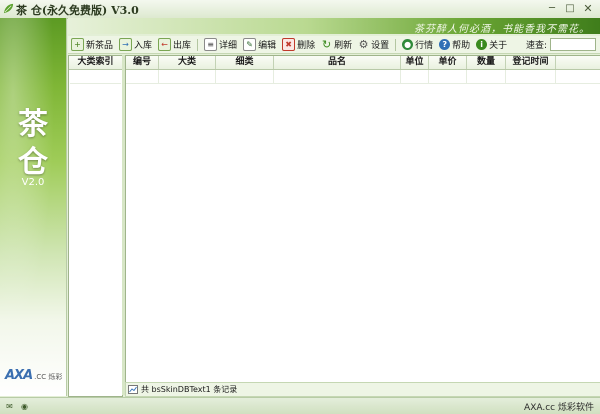 This screenshot has height=414, width=600. I want to click on settings-button: ⚙ 设置, so click(373, 44).